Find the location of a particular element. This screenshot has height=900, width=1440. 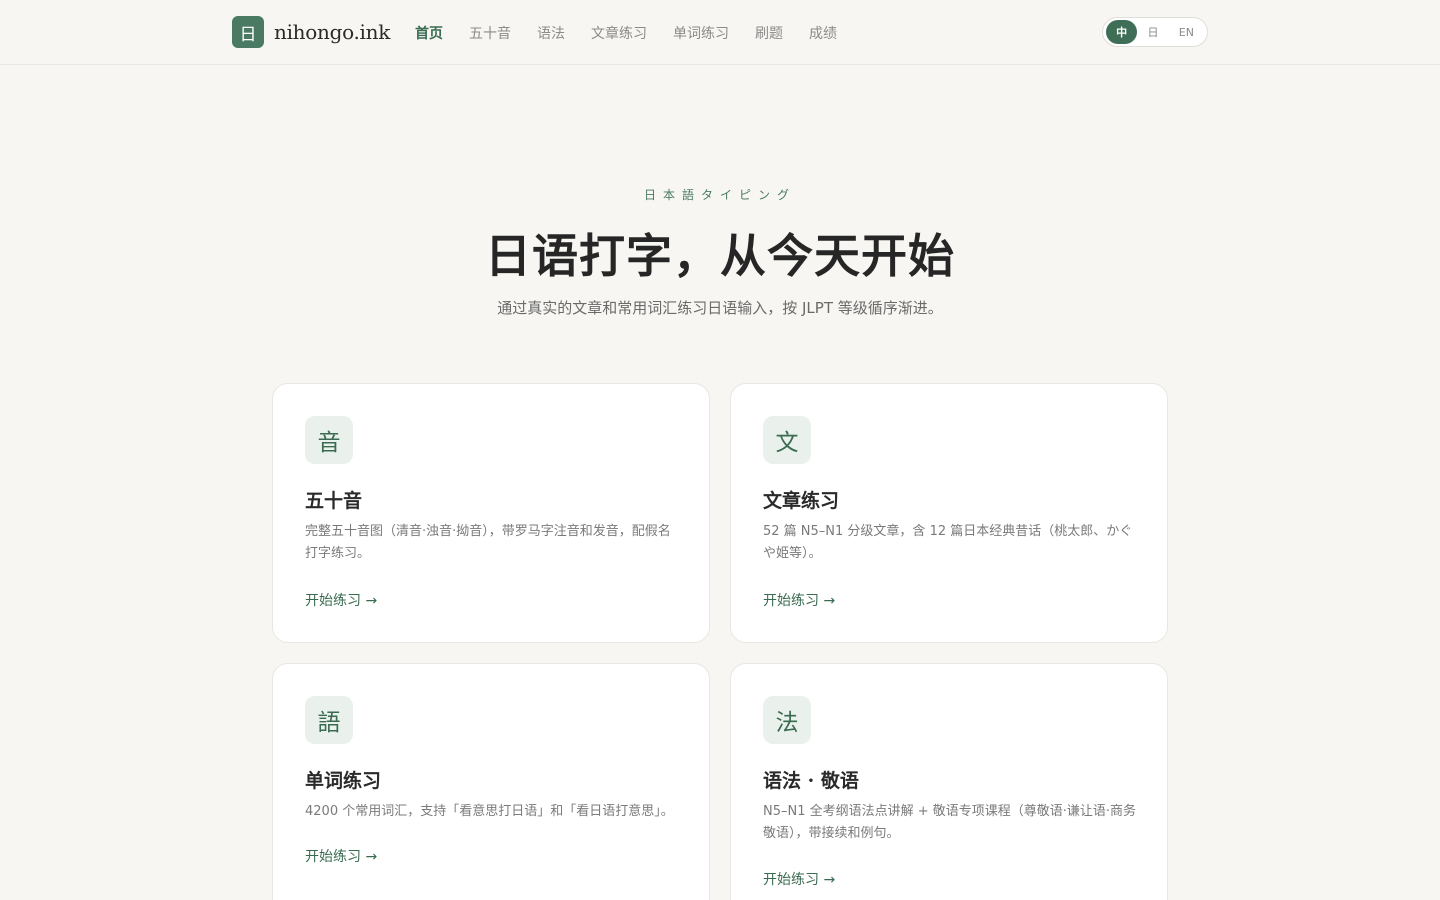

card-description: 52 篇 N5–N1 分级文章，含 12 篇日本经典昔话（桃太郎、かぐや姫等）。 is located at coordinates (948, 542).